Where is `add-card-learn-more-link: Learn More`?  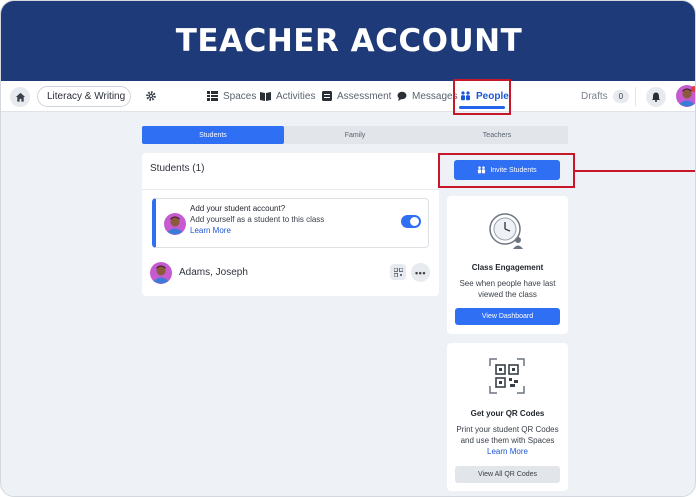 add-card-learn-more-link: Learn More is located at coordinates (210, 230).